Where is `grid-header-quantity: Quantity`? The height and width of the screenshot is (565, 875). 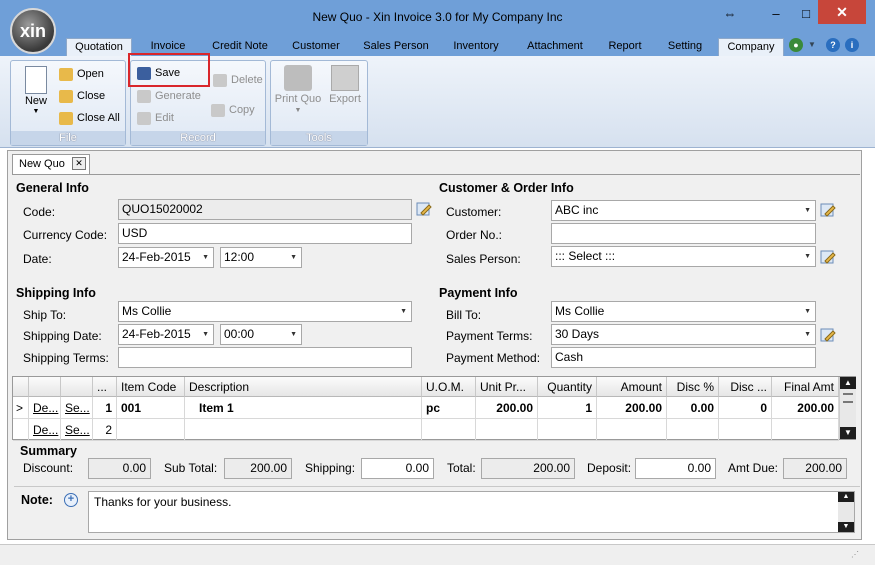
grid-header-quantity: Quantity is located at coordinates (567, 387).